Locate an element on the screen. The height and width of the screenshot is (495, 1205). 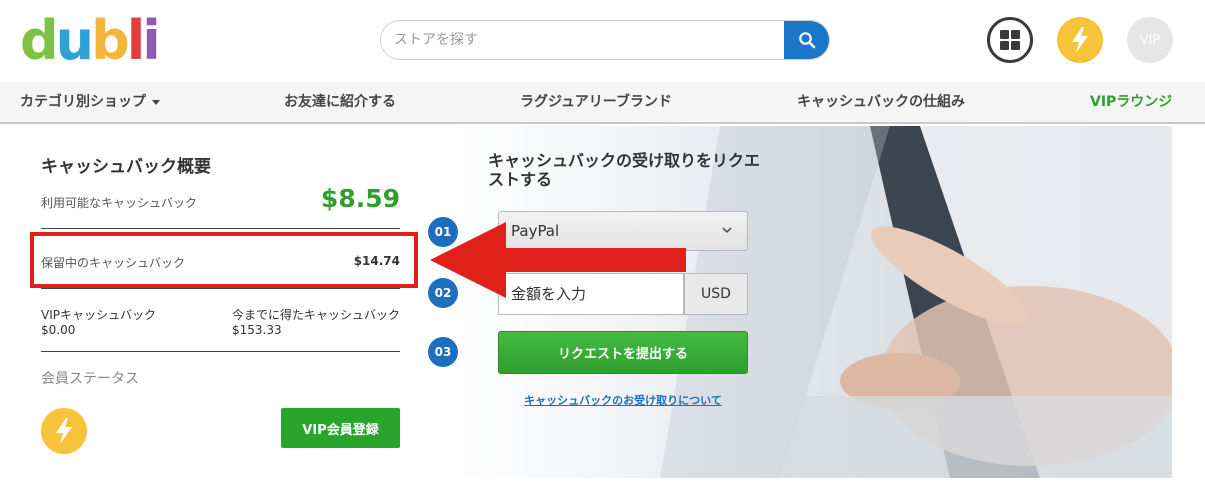
available-cashback-value: $8.59 is located at coordinates (360, 198).